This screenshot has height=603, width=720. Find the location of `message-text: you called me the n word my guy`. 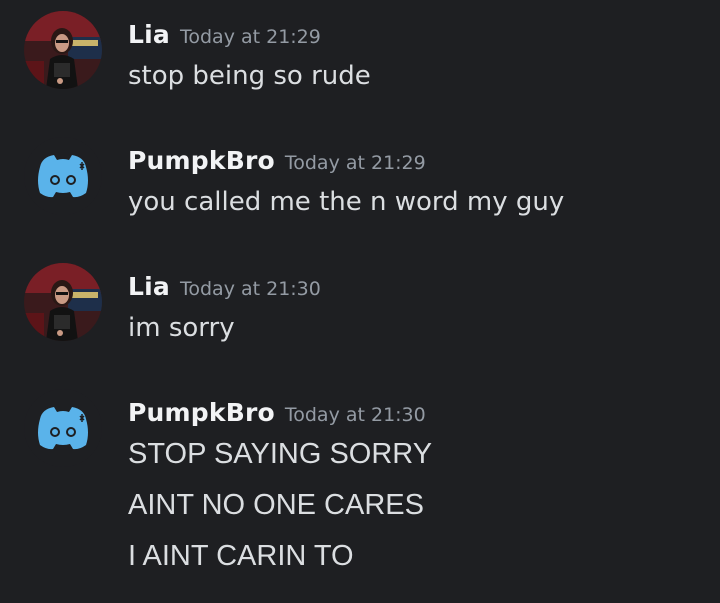

message-text: you called me the n word my guy is located at coordinates (346, 202).